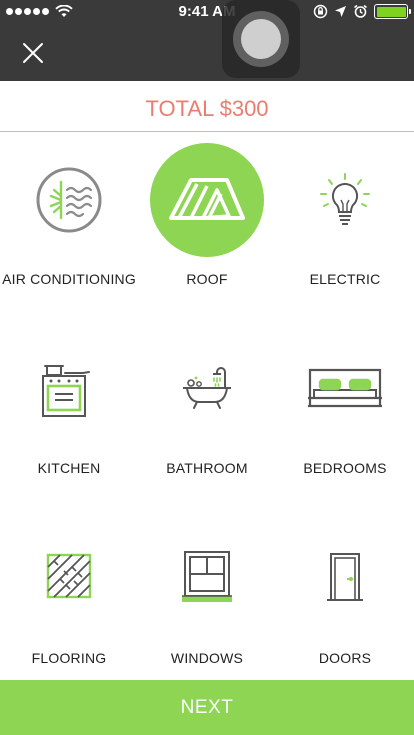  I want to click on roof-icon, so click(207, 200).